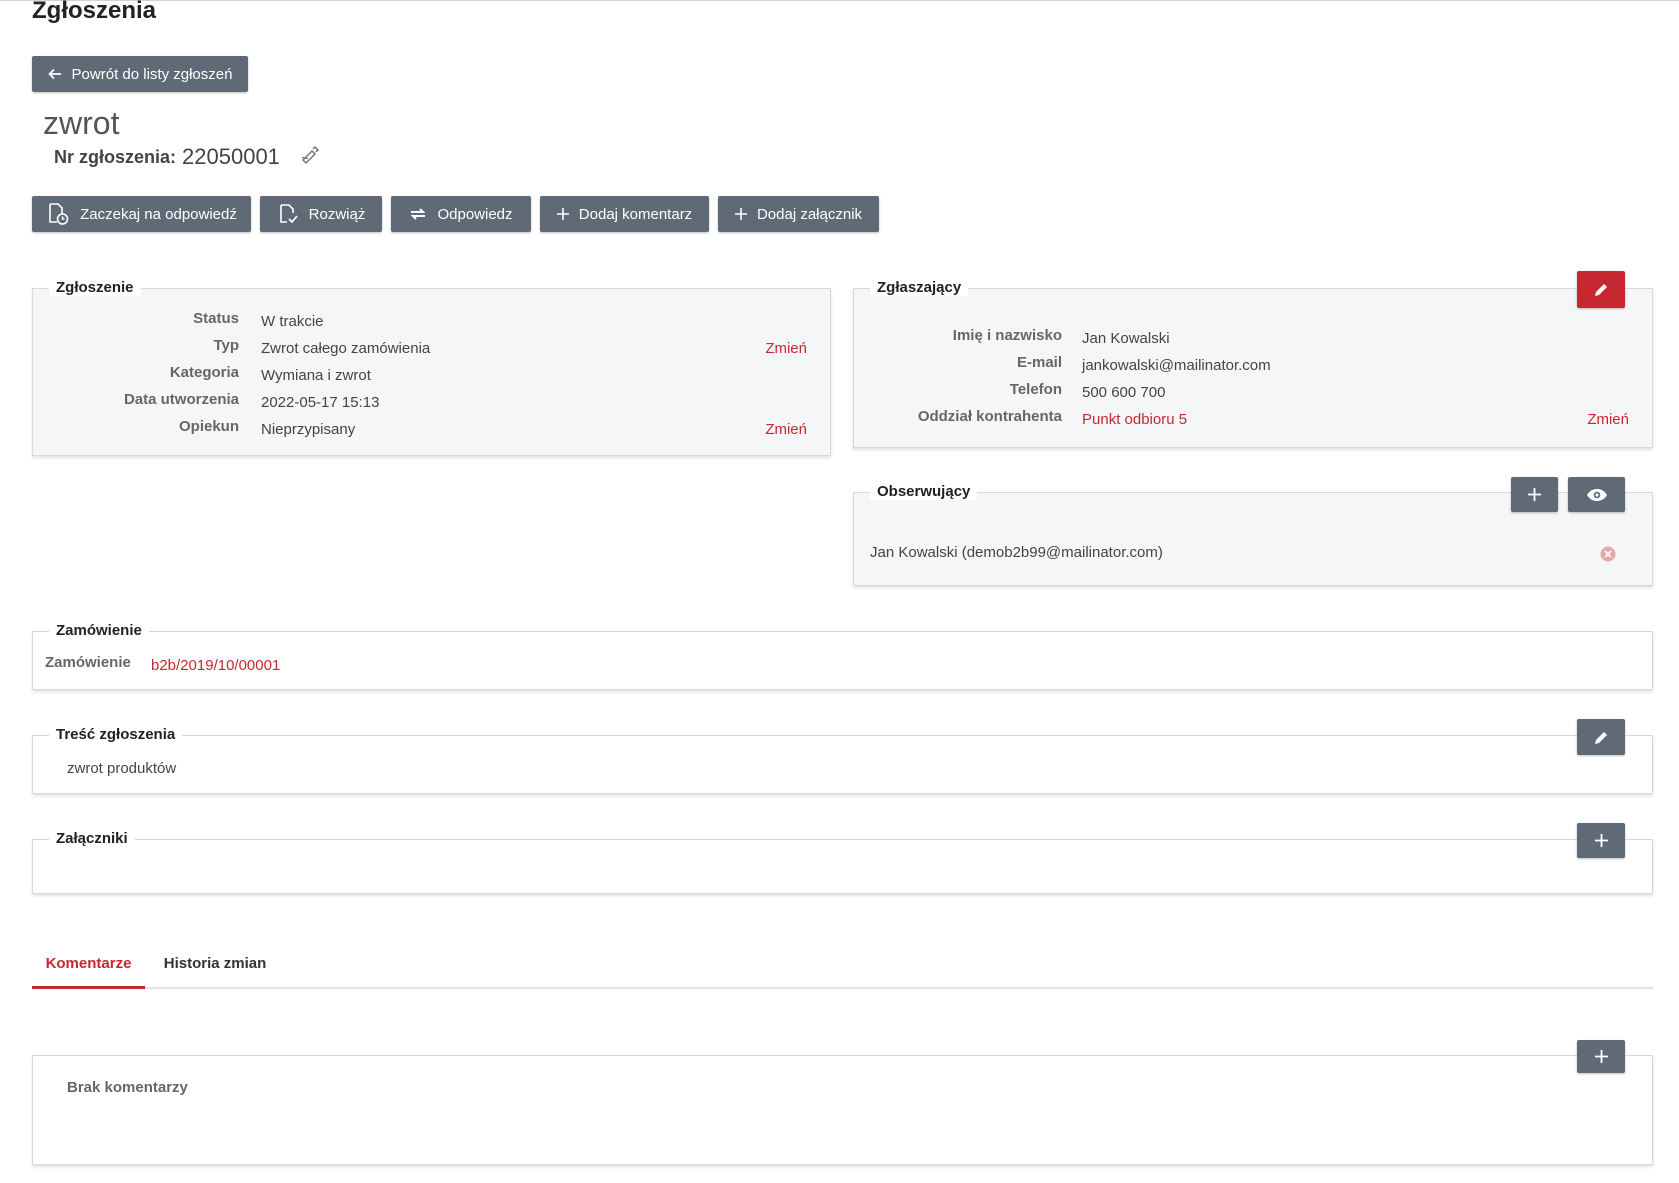  What do you see at coordinates (88, 662) in the screenshot?
I see `order-label: Zamówienie` at bounding box center [88, 662].